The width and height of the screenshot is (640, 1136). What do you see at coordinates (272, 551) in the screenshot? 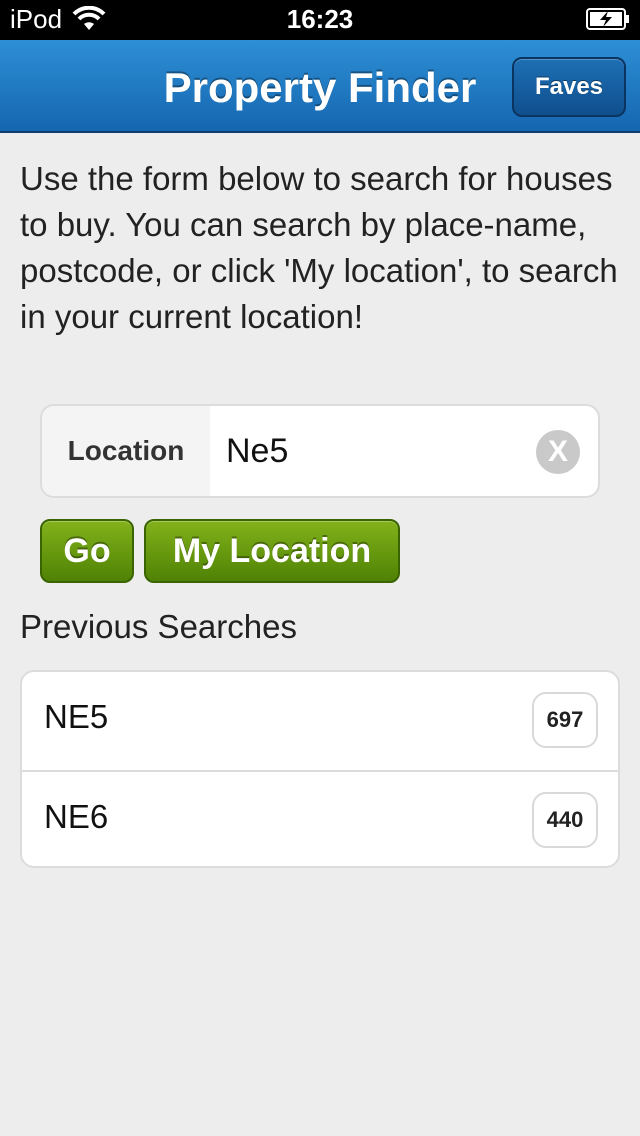
I see `my-location-button: My Location` at bounding box center [272, 551].